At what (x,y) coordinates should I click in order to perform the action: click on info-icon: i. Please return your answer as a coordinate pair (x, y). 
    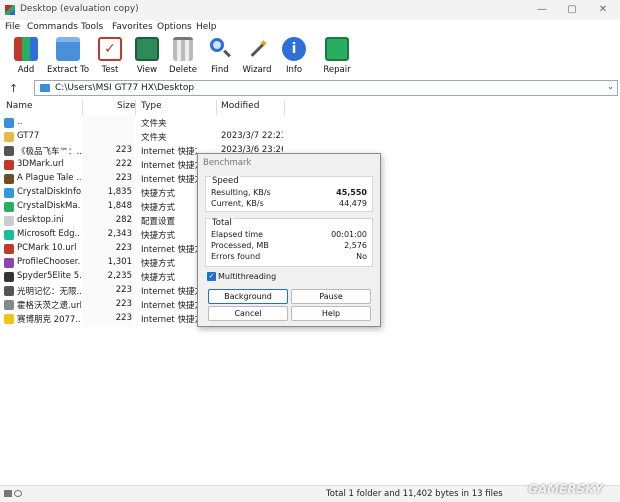
    Looking at the image, I should click on (294, 49).